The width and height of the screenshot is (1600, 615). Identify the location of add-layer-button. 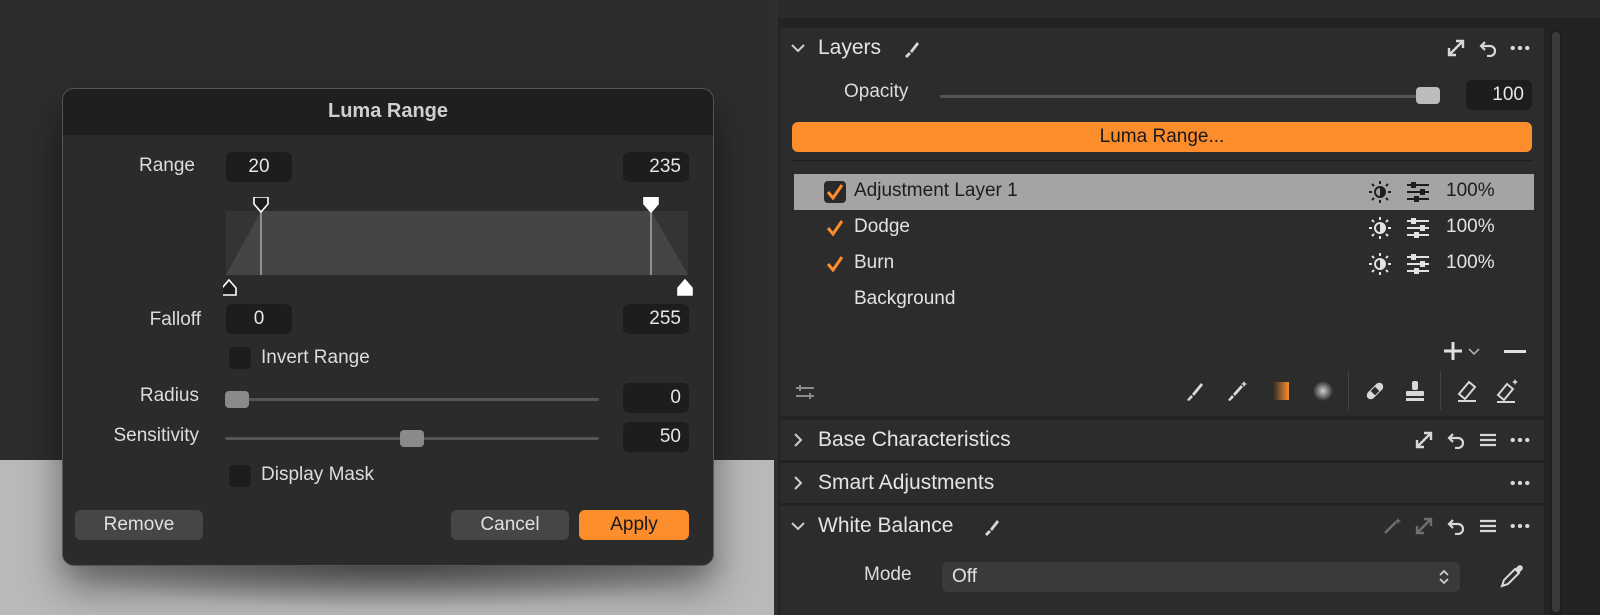
(1461, 351).